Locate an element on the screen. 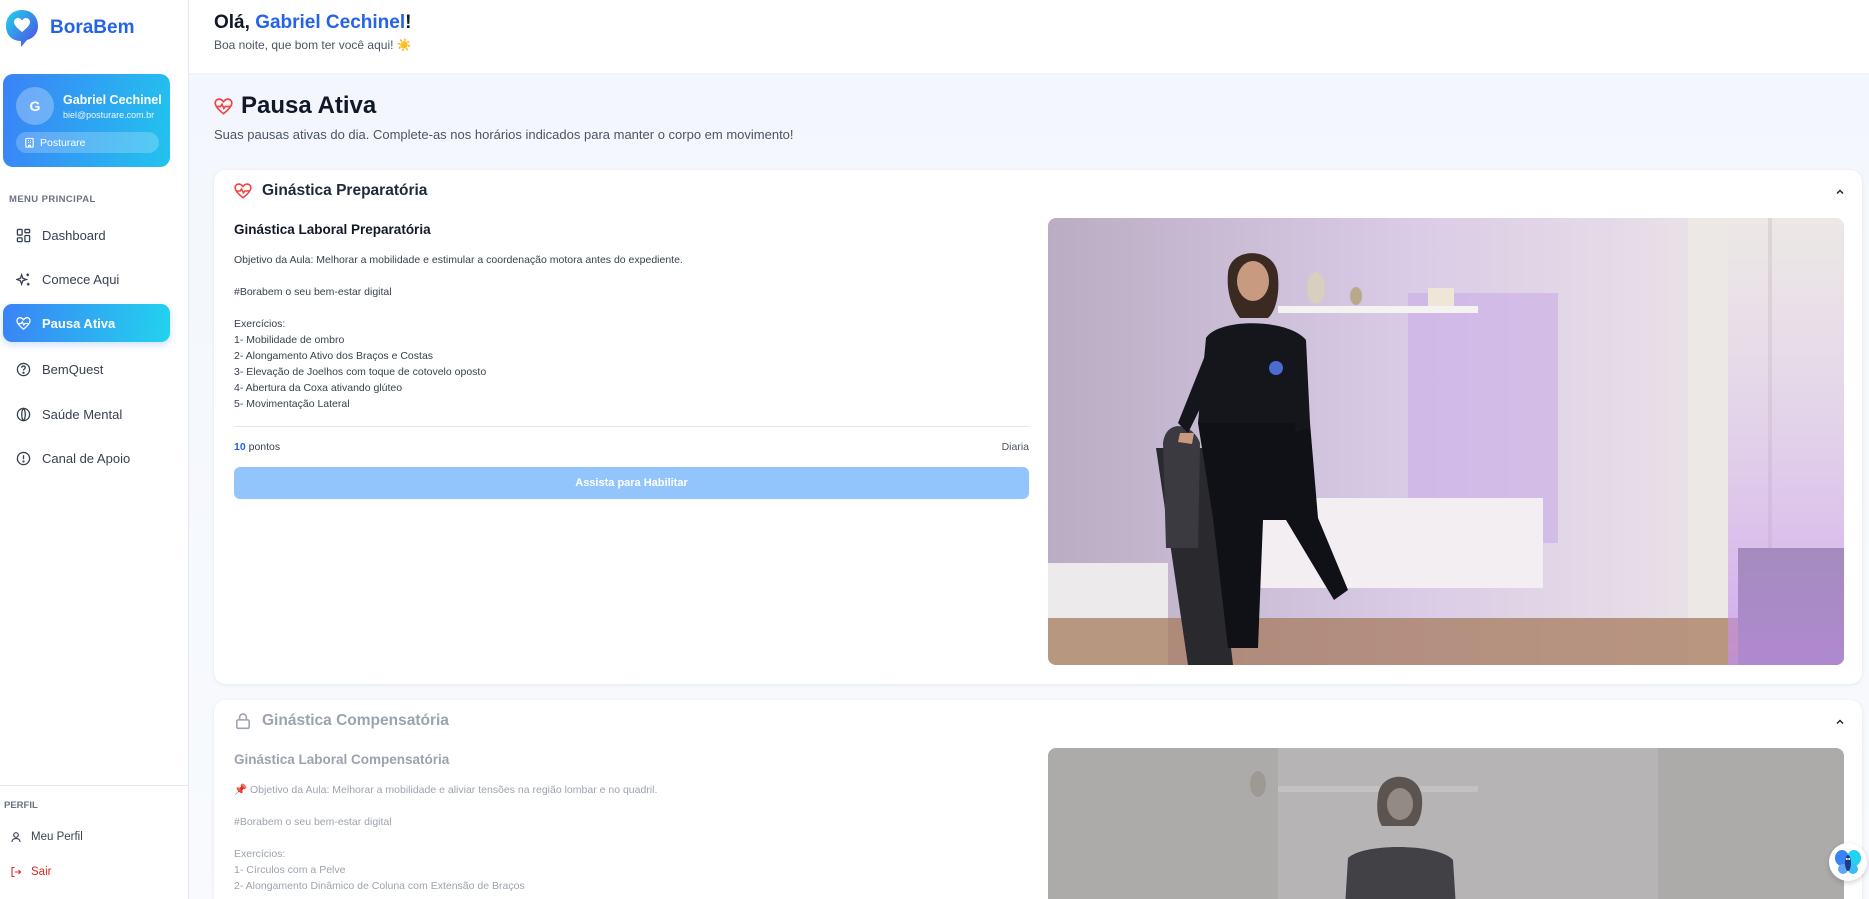 This screenshot has height=899, width=1869. grid-icon is located at coordinates (23, 235).